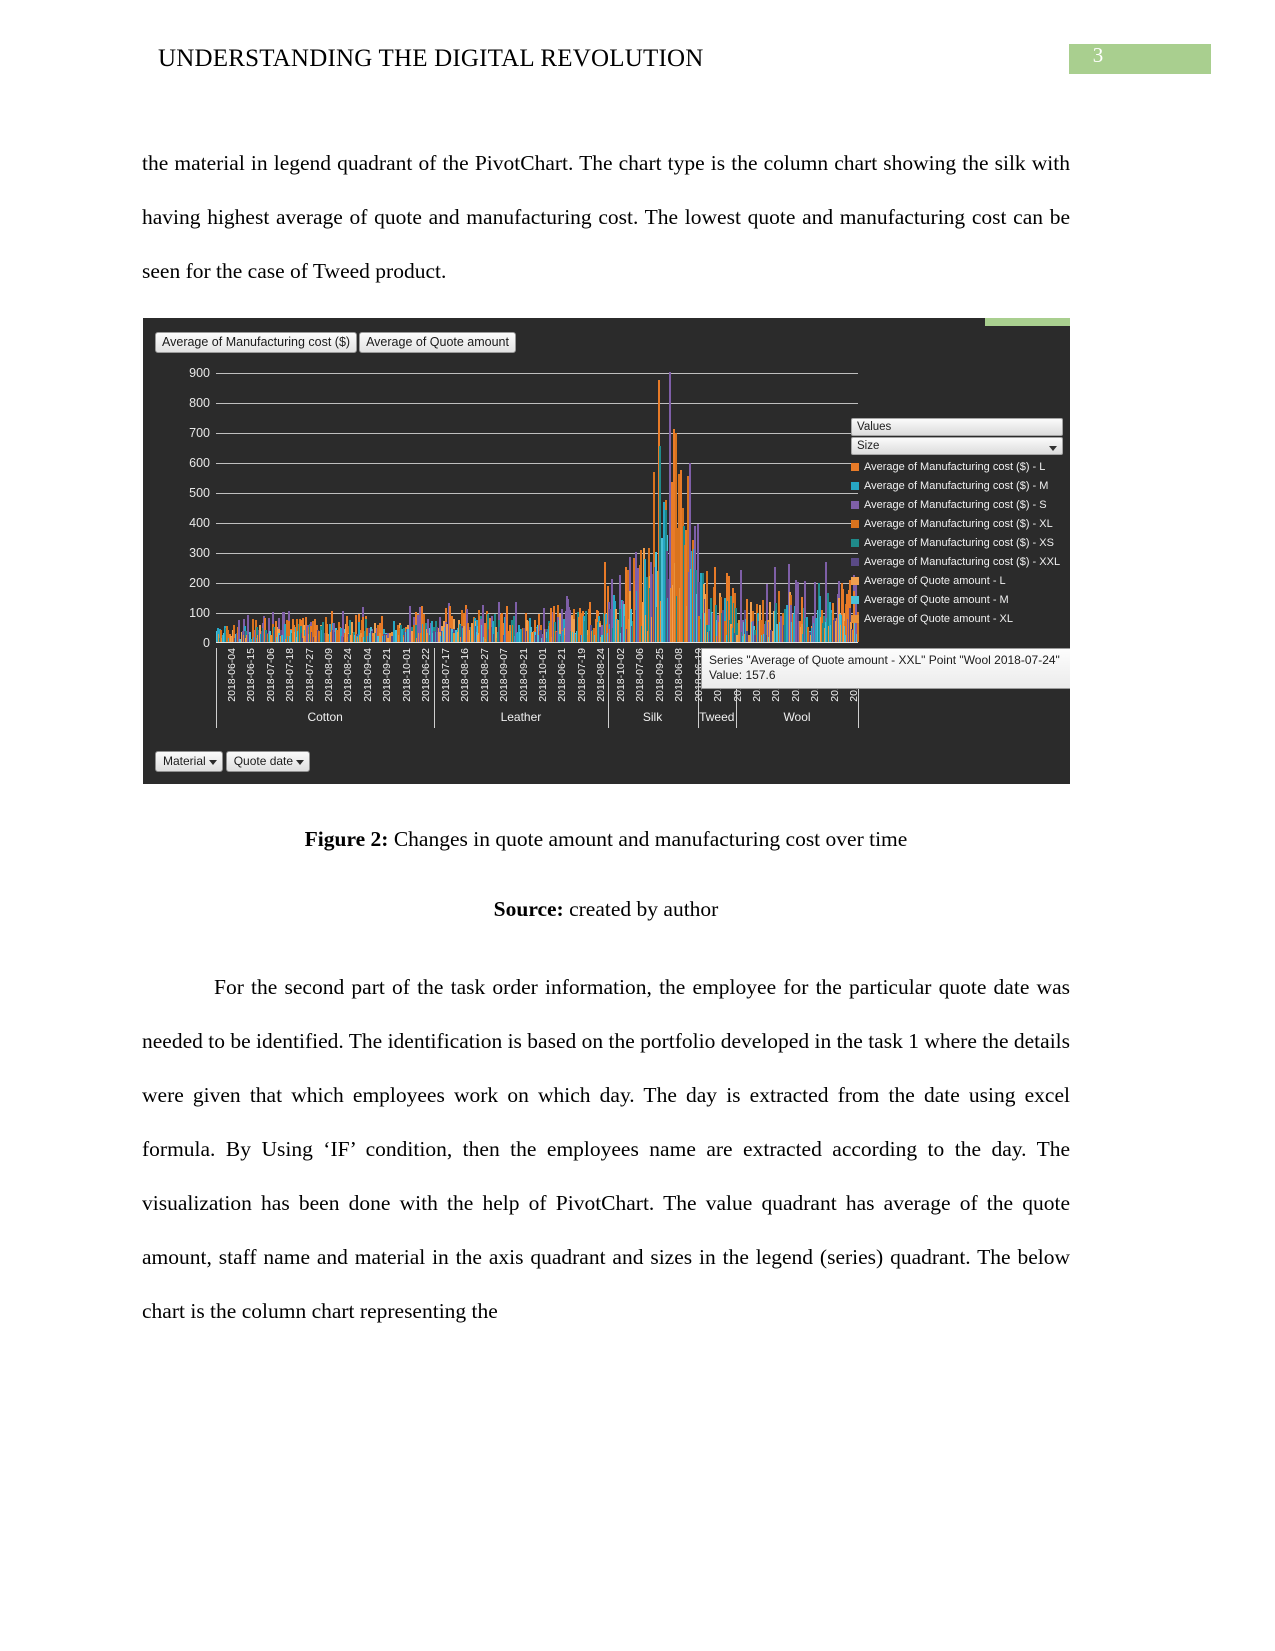  What do you see at coordinates (465, 675) in the screenshot?
I see `x-axis-tick: 2018-08-16` at bounding box center [465, 675].